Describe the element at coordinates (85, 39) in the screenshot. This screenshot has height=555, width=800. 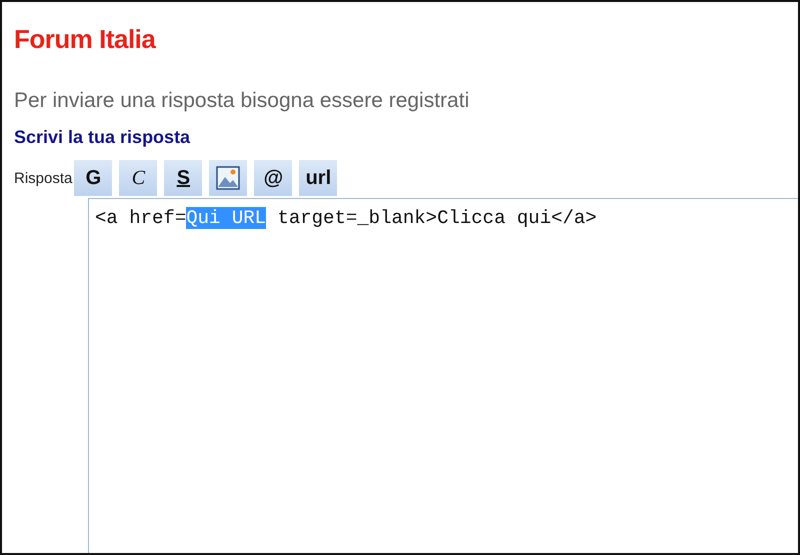
I see `forum-title: Forum Italia` at that location.